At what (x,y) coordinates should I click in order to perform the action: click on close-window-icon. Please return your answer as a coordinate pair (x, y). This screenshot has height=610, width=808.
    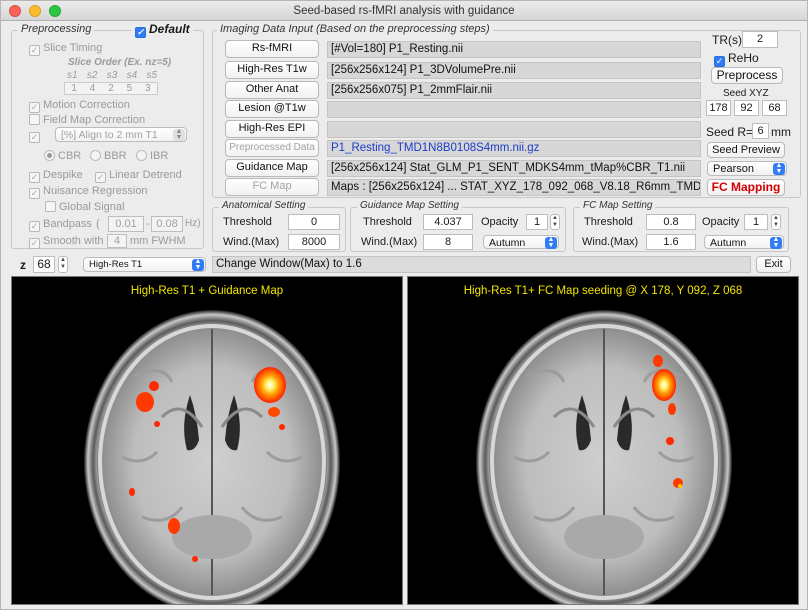
    Looking at the image, I should click on (15, 11).